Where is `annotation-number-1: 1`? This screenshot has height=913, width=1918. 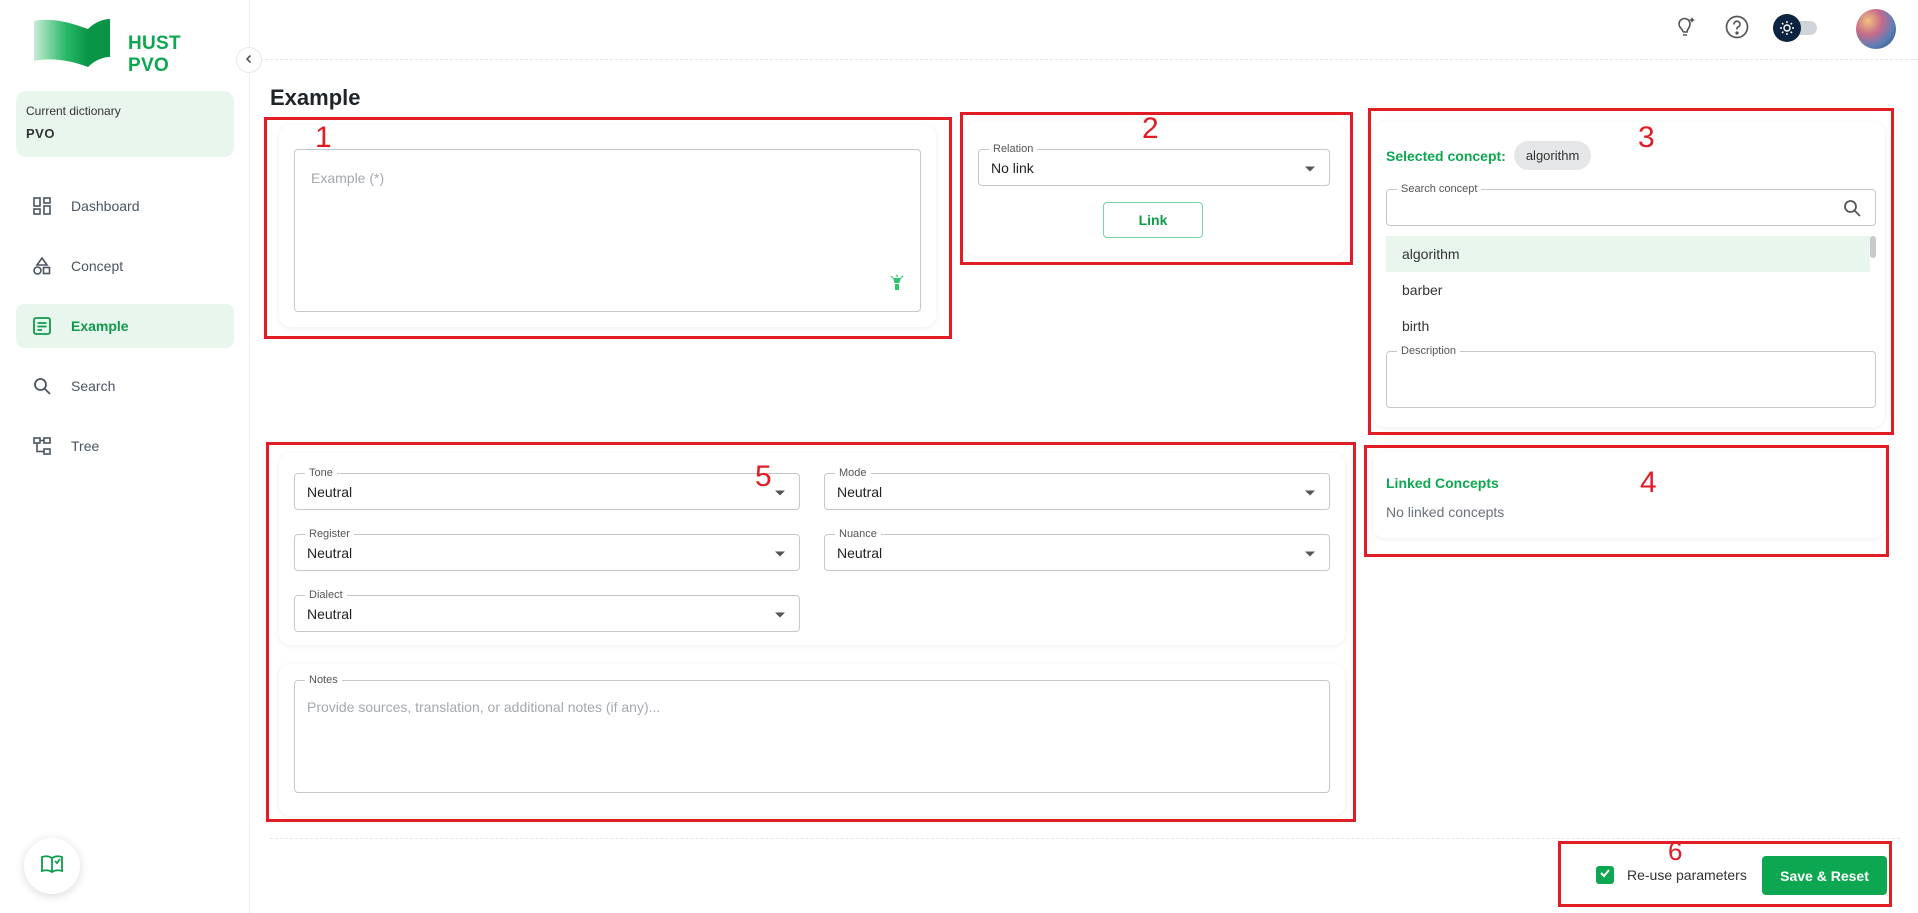
annotation-number-1: 1 is located at coordinates (323, 137).